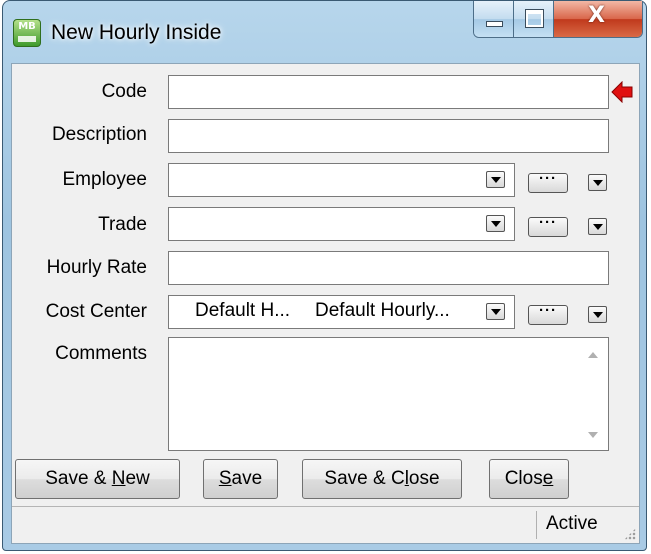  What do you see at coordinates (536, 525) in the screenshot?
I see `status-separator` at bounding box center [536, 525].